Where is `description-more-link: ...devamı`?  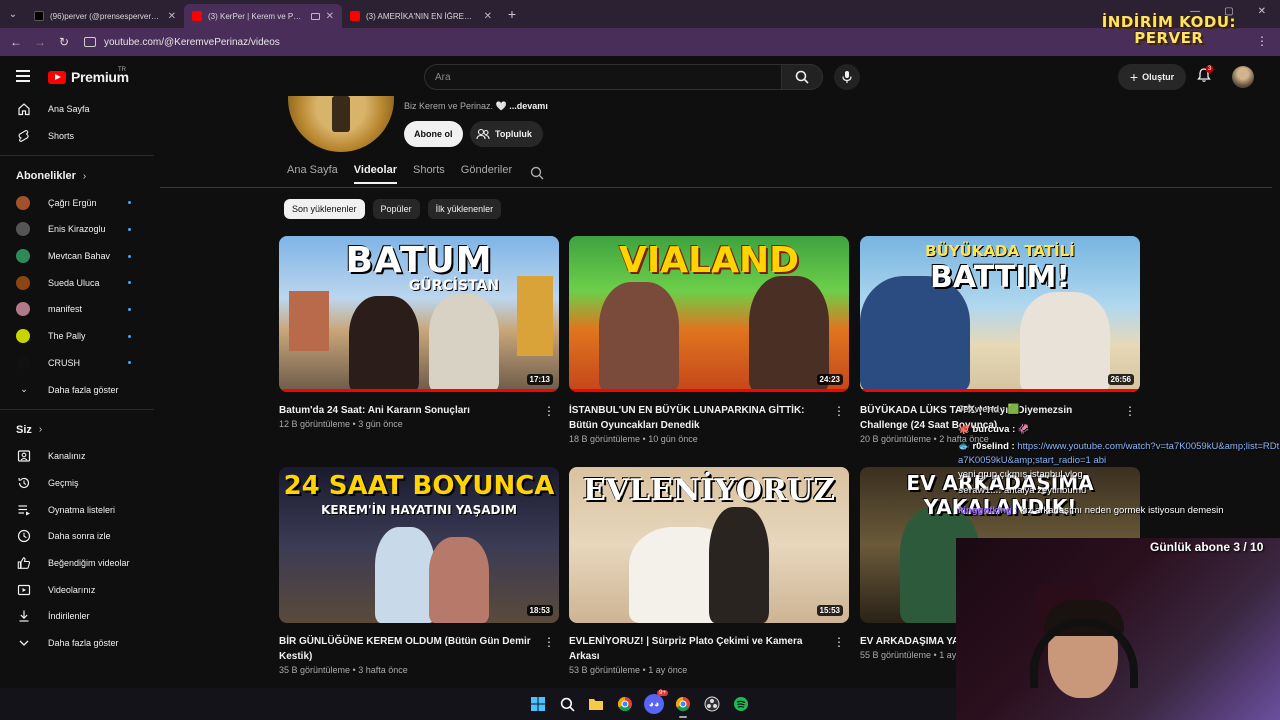
description-more-link: ...devamı is located at coordinates (528, 106).